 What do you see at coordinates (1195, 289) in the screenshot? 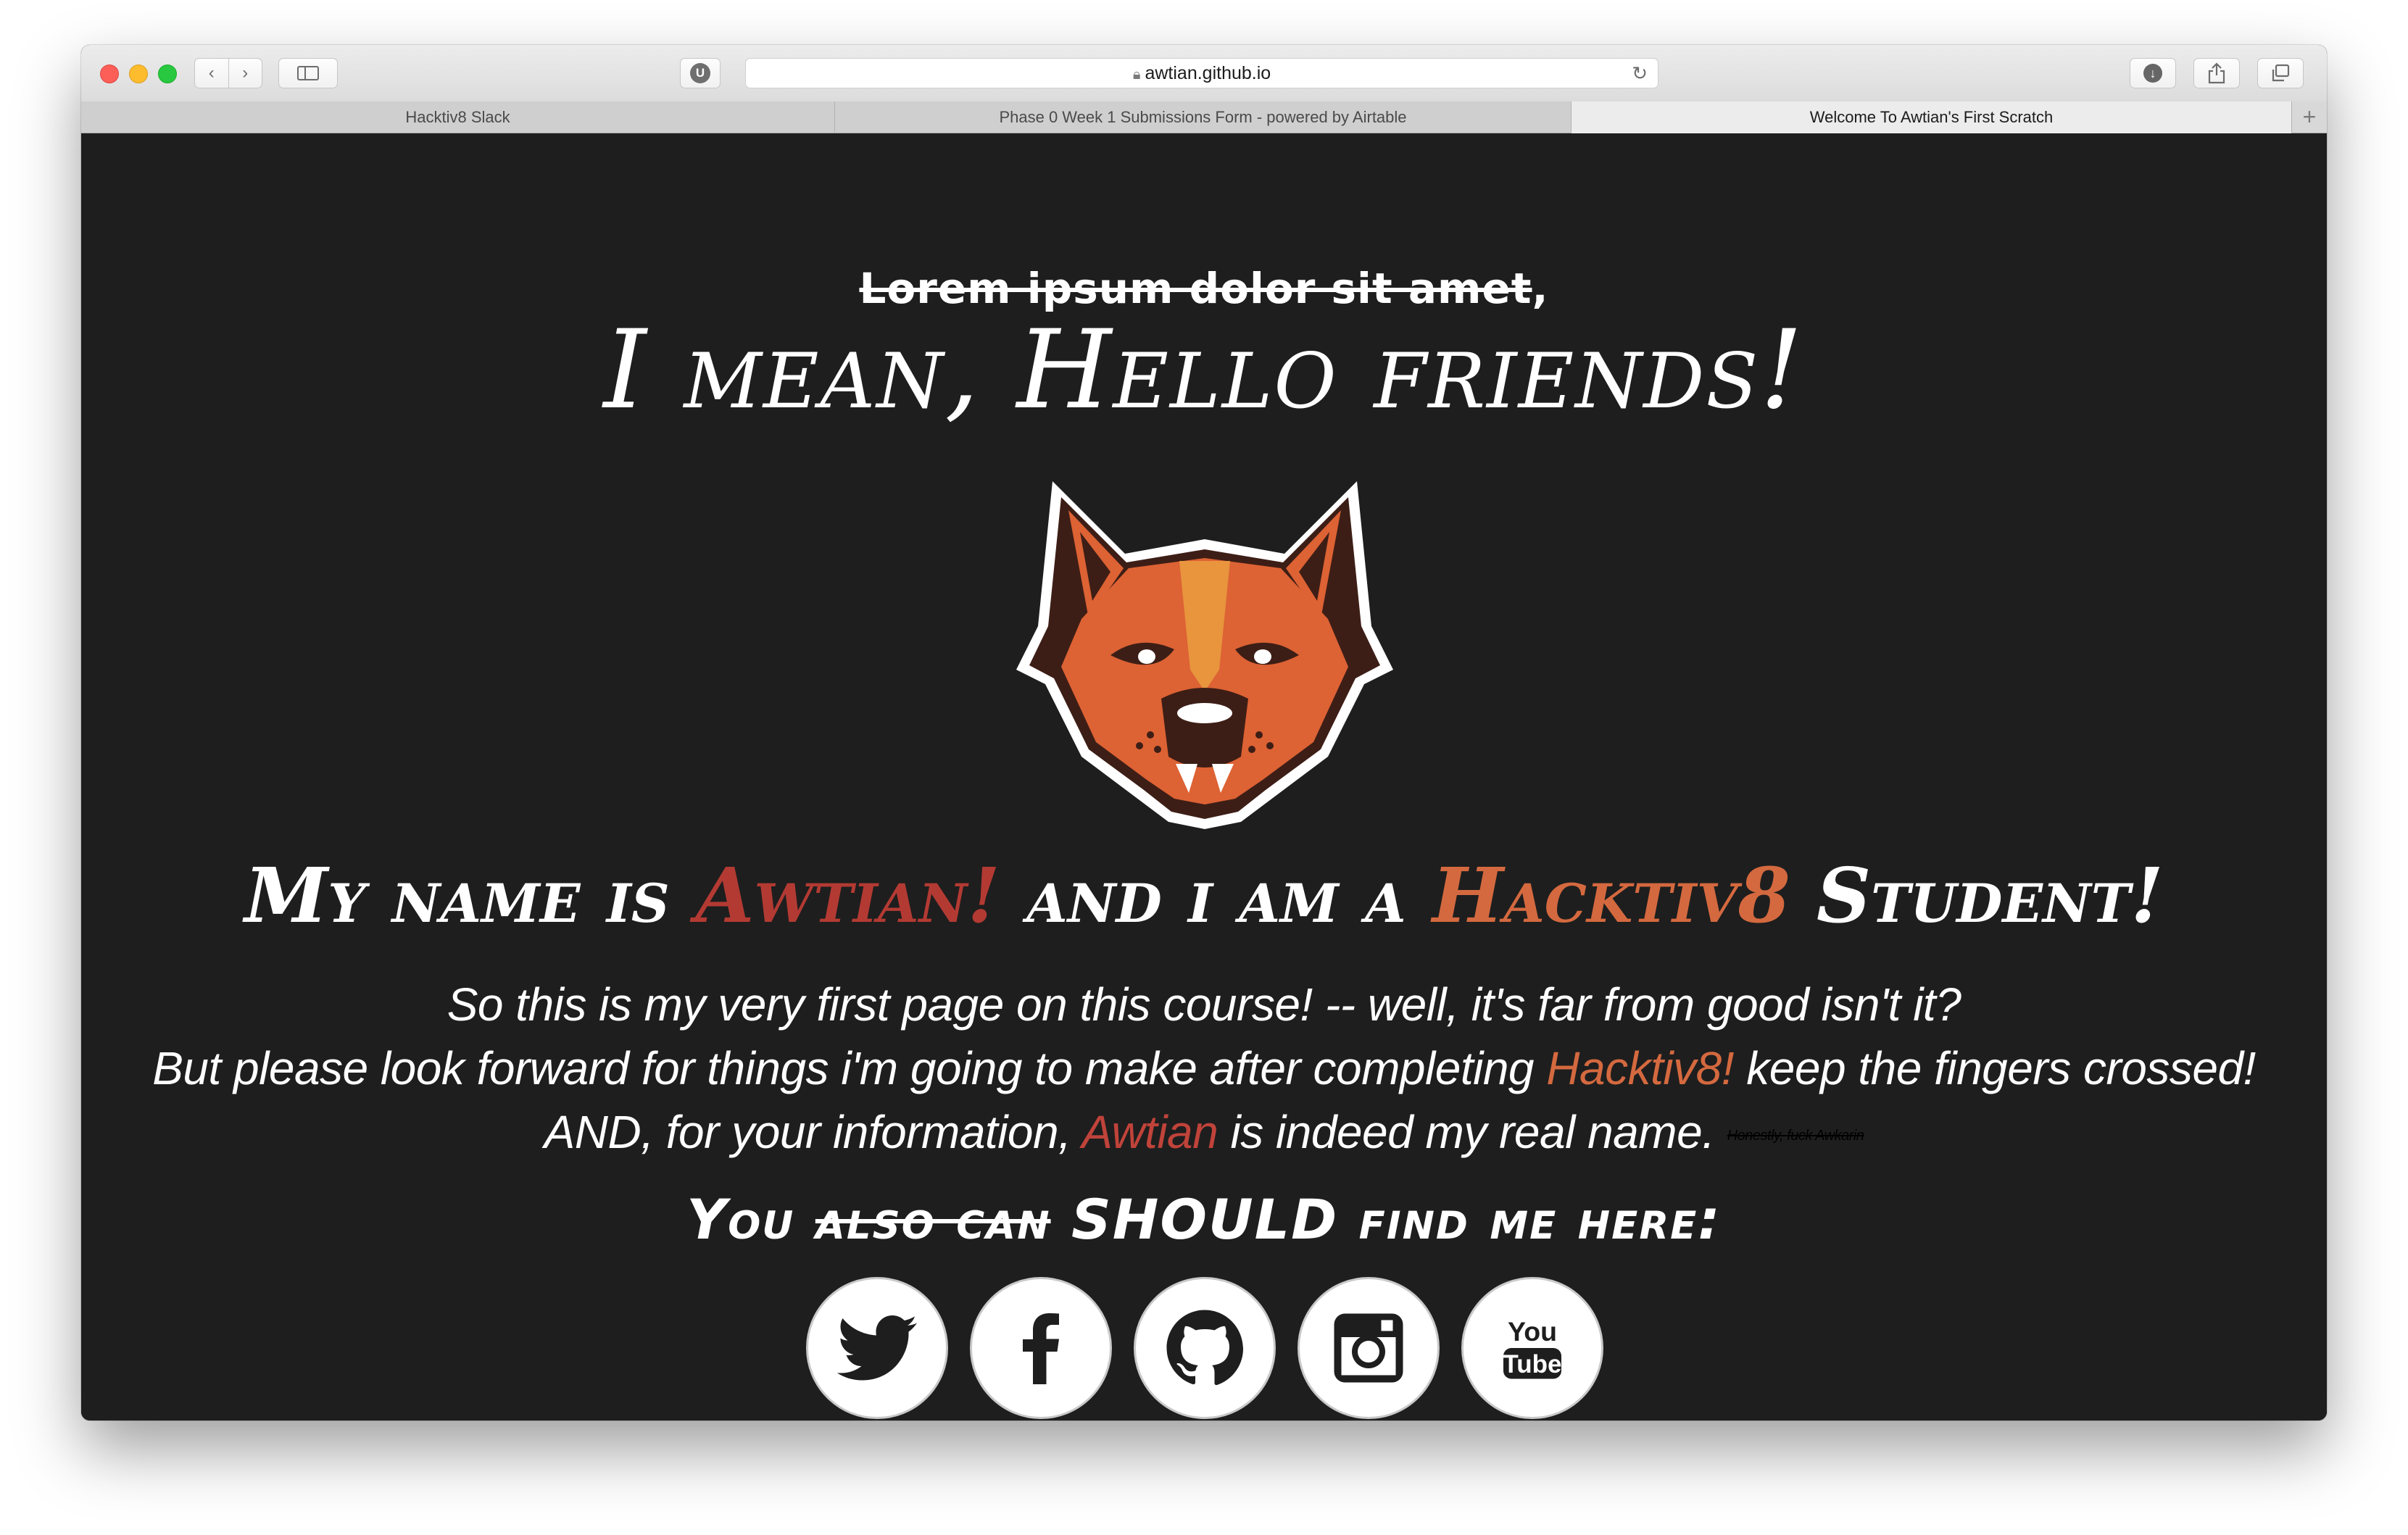
I see `lorem-struck-text: Lorem ipsum dolor sit amet` at bounding box center [1195, 289].